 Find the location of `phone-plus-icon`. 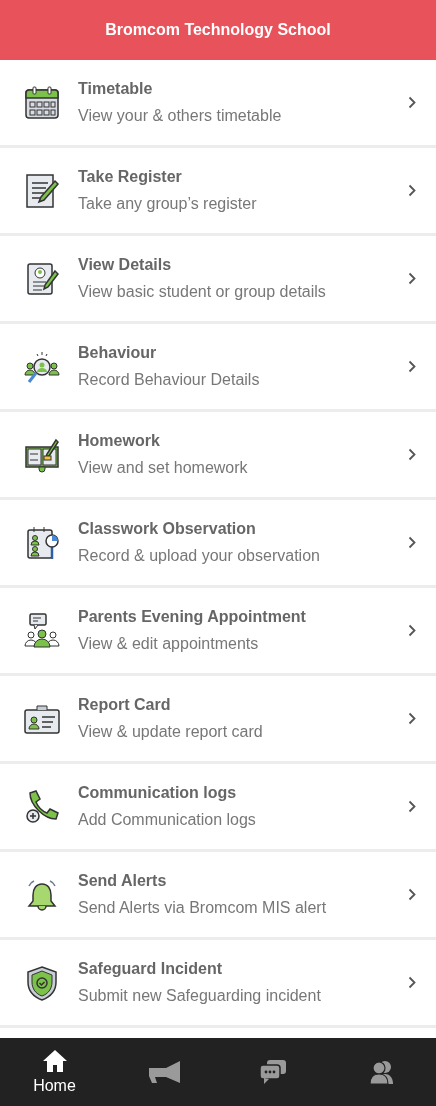

phone-plus-icon is located at coordinates (42, 806).